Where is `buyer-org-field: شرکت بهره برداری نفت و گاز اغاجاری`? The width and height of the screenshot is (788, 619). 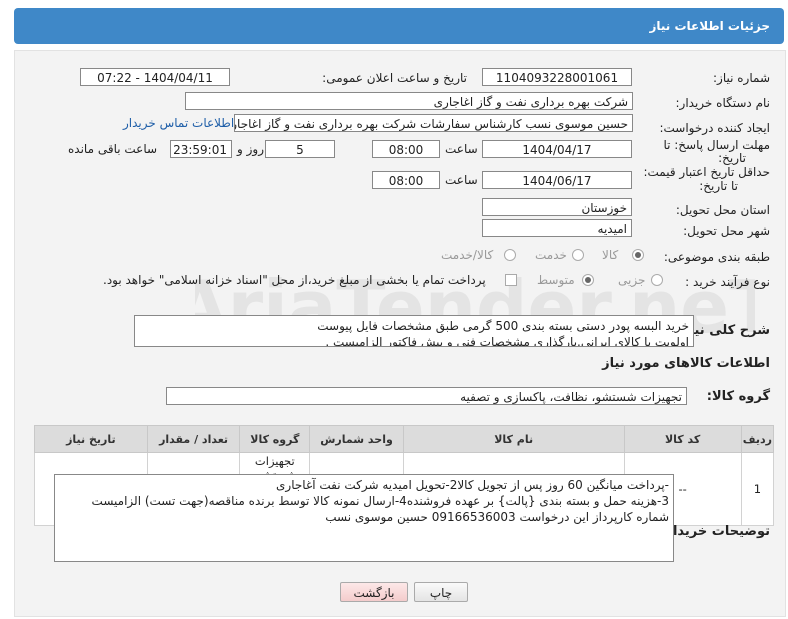 buyer-org-field: شرکت بهره برداری نفت و گاز اغاجاری is located at coordinates (409, 101).